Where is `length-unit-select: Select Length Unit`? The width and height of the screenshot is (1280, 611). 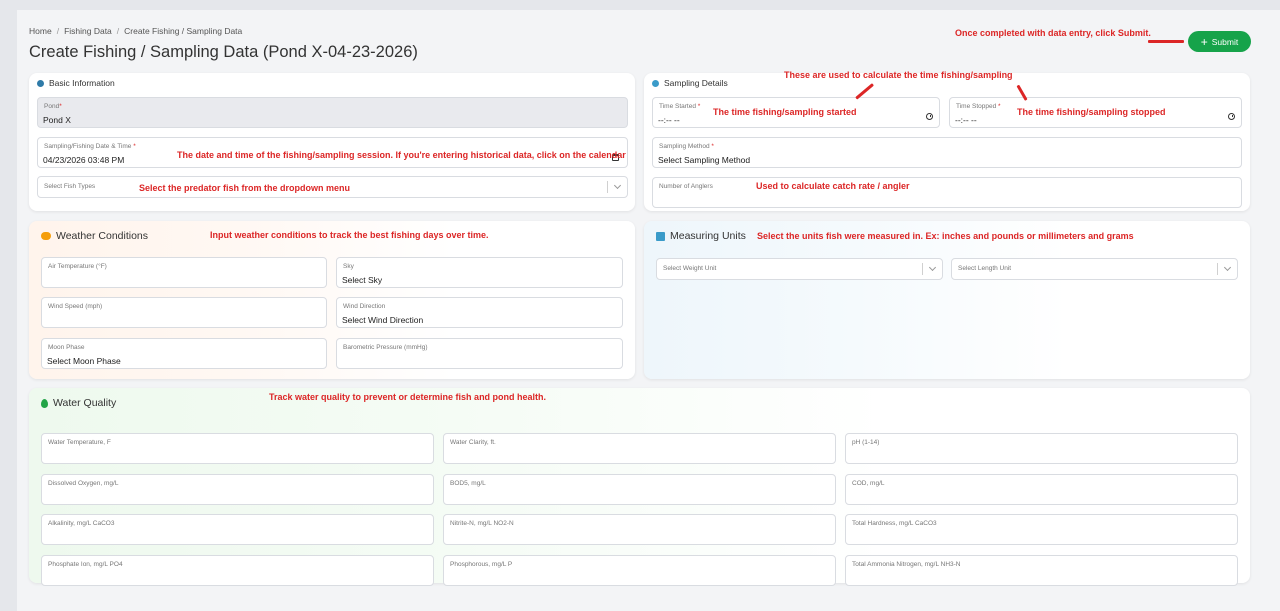 length-unit-select: Select Length Unit is located at coordinates (1094, 269).